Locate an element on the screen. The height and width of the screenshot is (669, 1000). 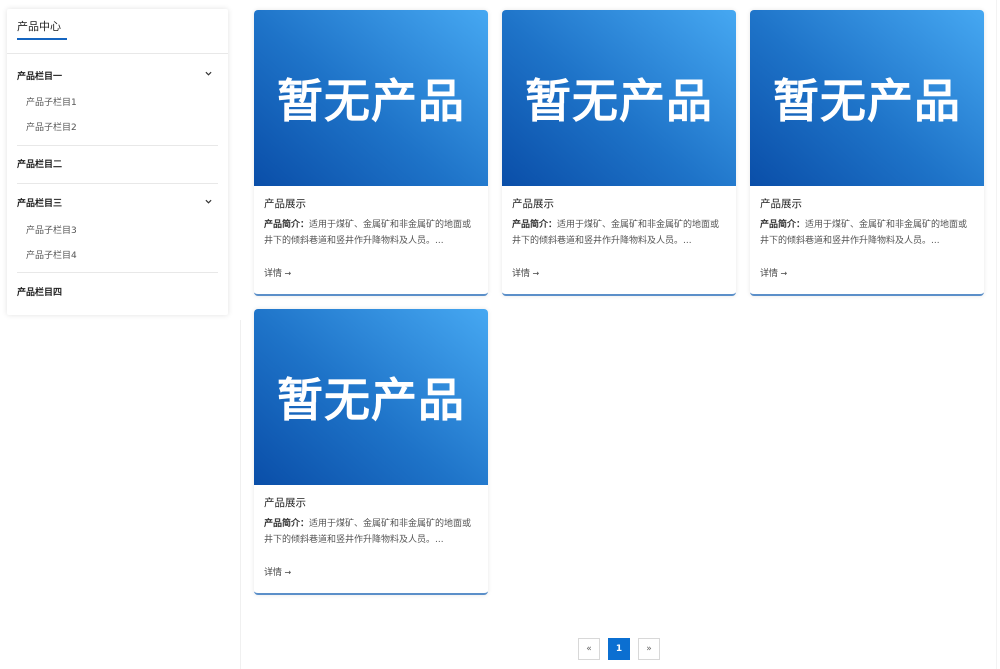
sidebar-category-3: 产品栏目三 is located at coordinates (39, 202).